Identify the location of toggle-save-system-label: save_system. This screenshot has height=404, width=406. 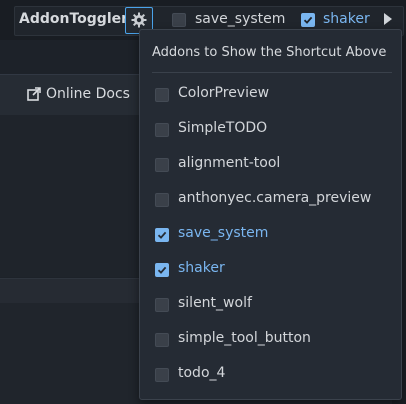
(240, 19).